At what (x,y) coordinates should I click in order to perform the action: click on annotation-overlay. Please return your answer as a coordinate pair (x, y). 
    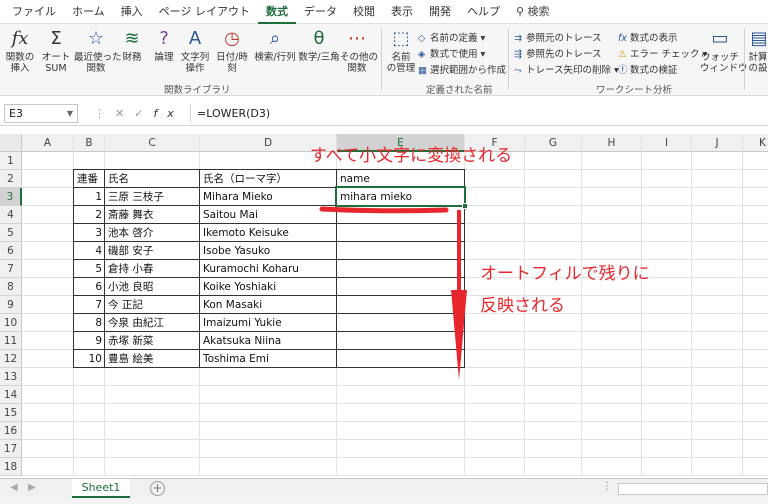
    Looking at the image, I should click on (393, 293).